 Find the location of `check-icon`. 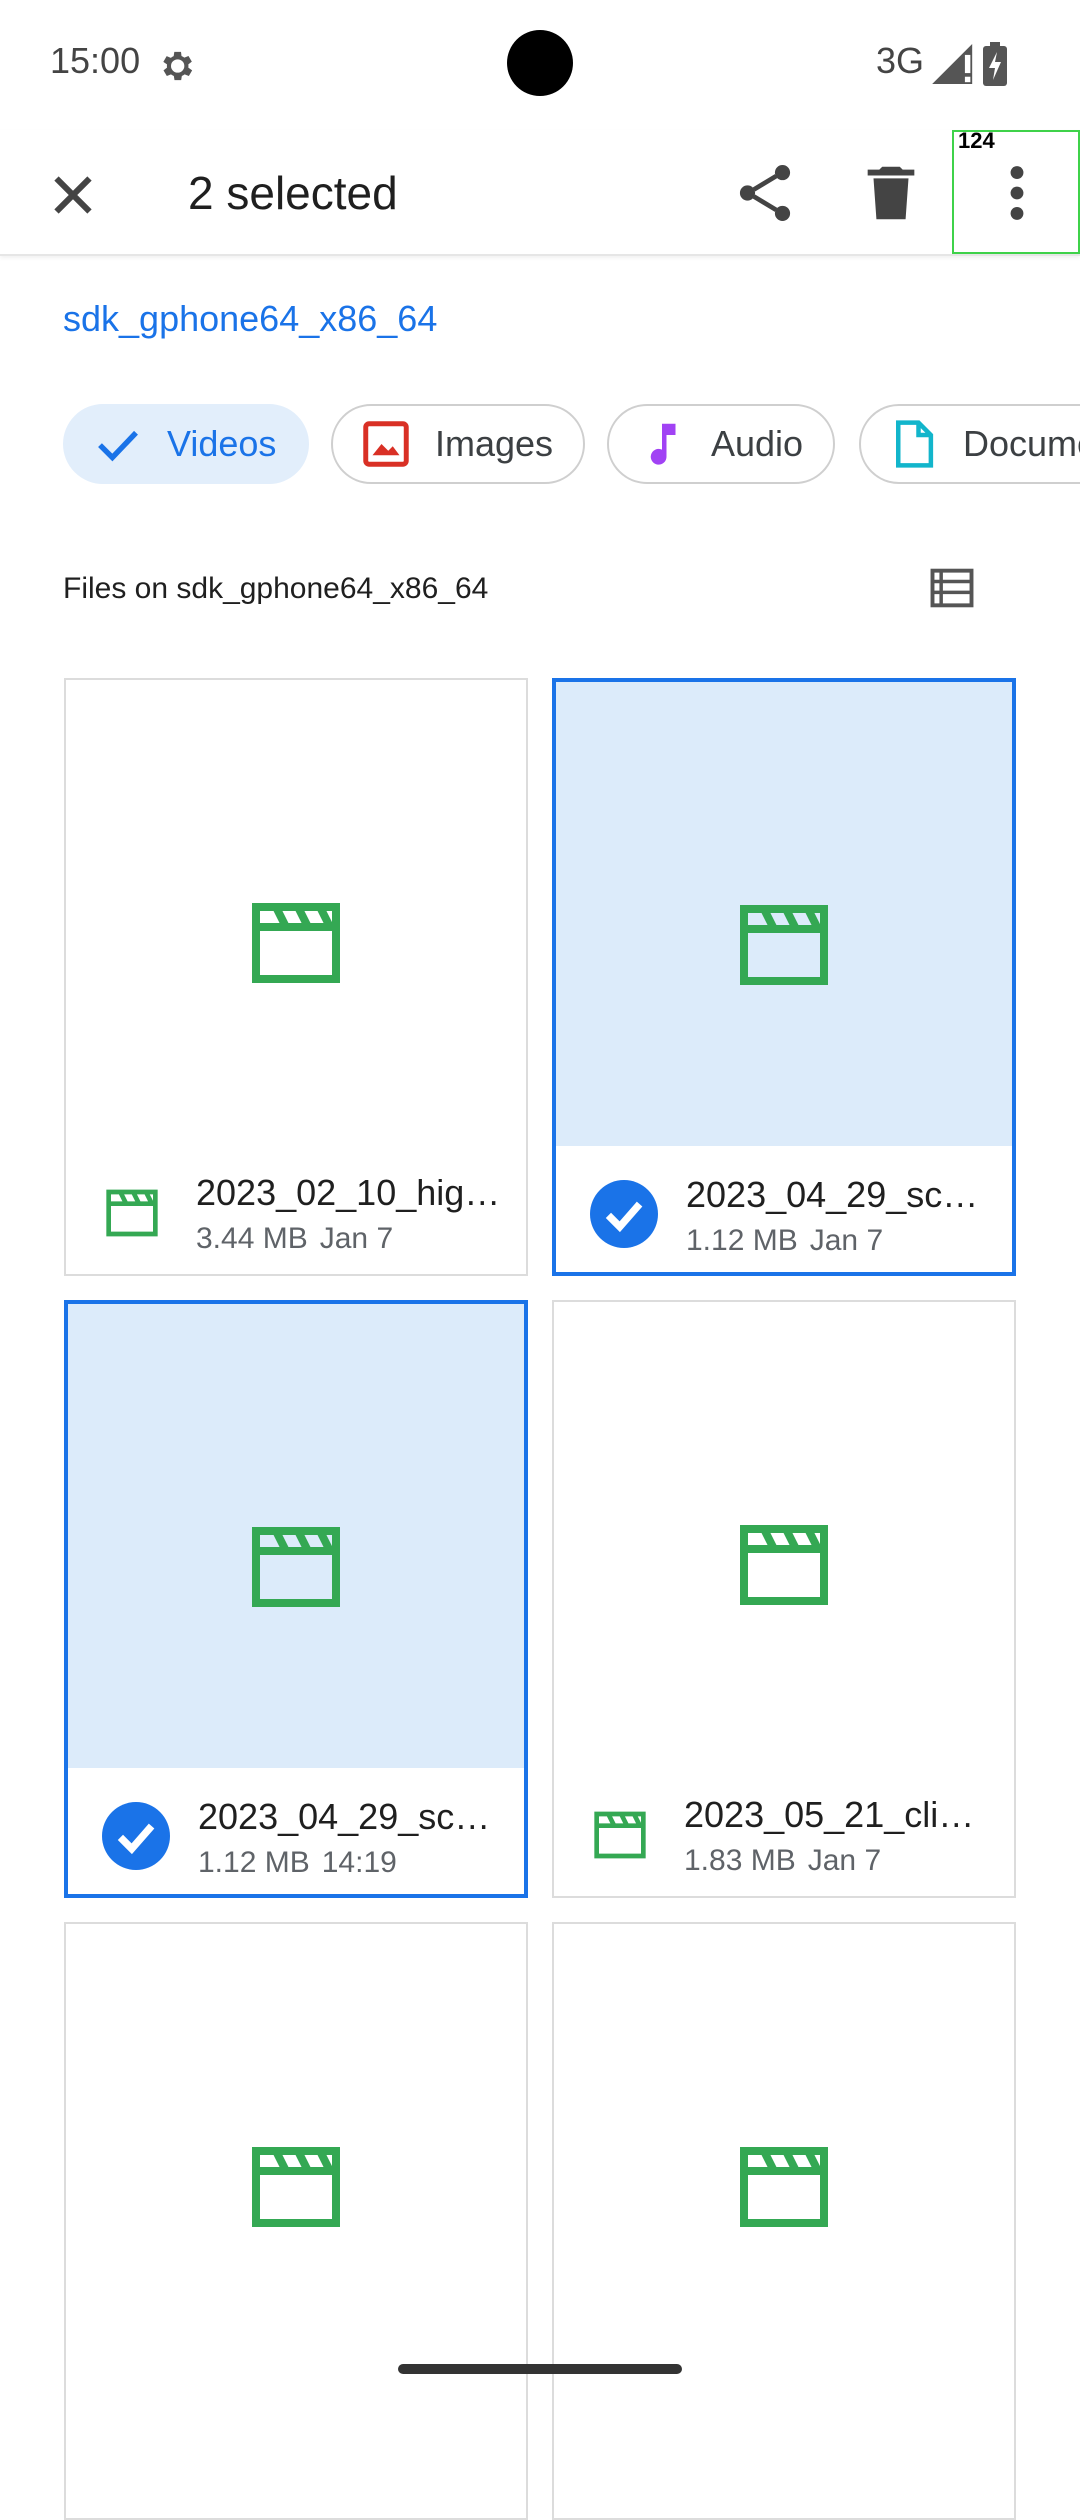

check-icon is located at coordinates (118, 446).